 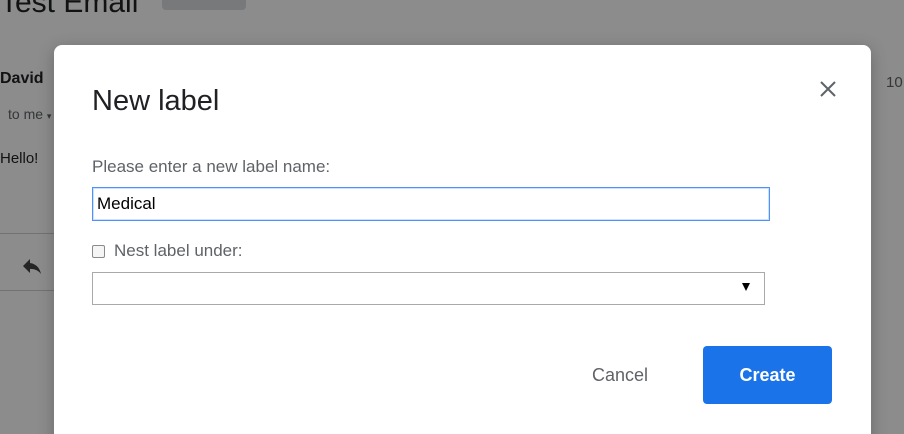 What do you see at coordinates (746, 287) in the screenshot?
I see `chevron-down-icon` at bounding box center [746, 287].